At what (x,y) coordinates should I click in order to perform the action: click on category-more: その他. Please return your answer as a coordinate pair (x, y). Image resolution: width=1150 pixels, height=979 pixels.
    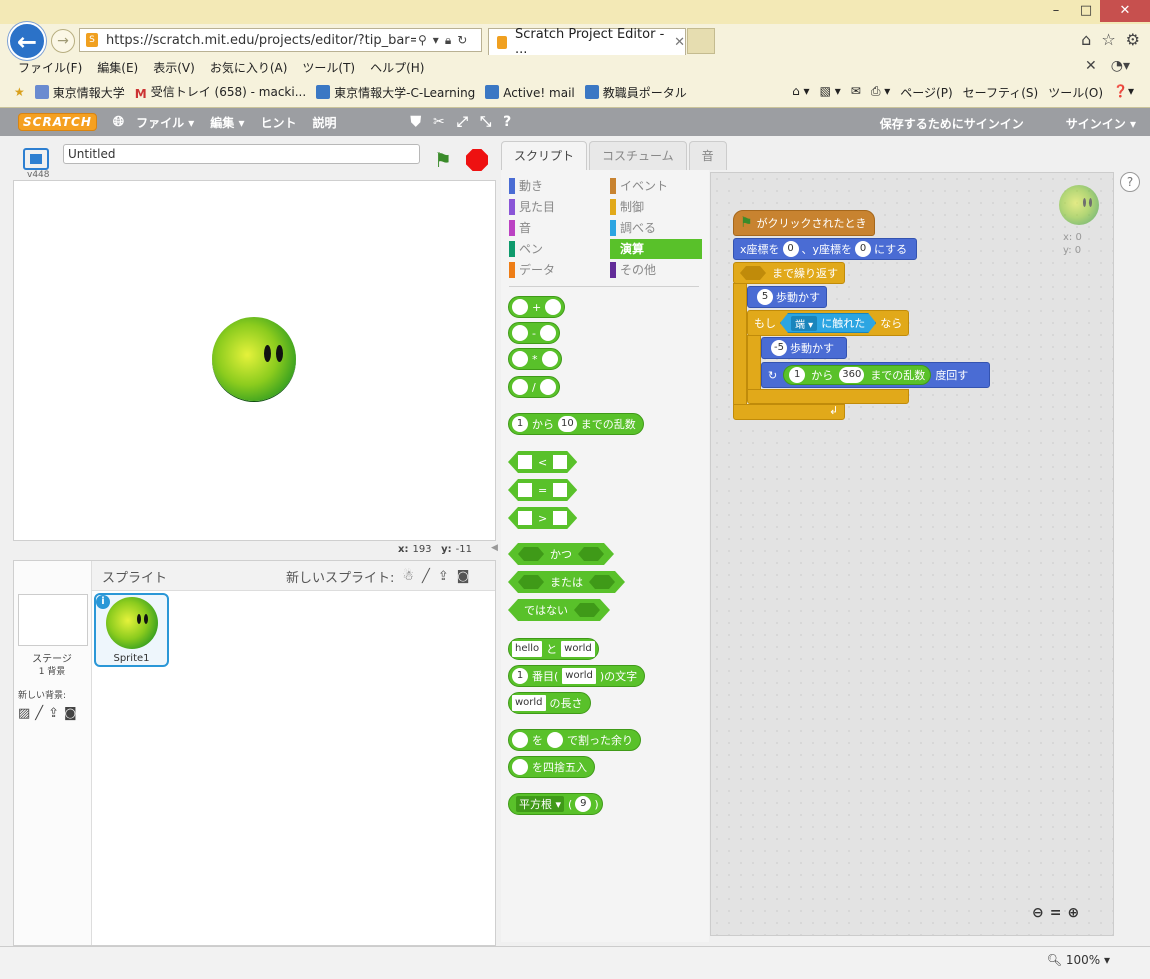
    Looking at the image, I should click on (656, 270).